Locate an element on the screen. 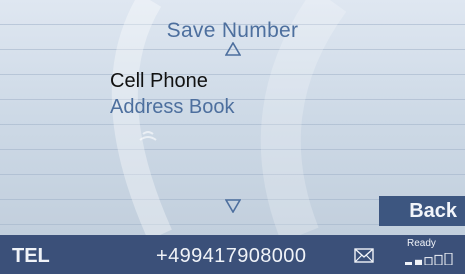 This screenshot has height=274, width=465. ready-label: Ready is located at coordinates (421, 243).